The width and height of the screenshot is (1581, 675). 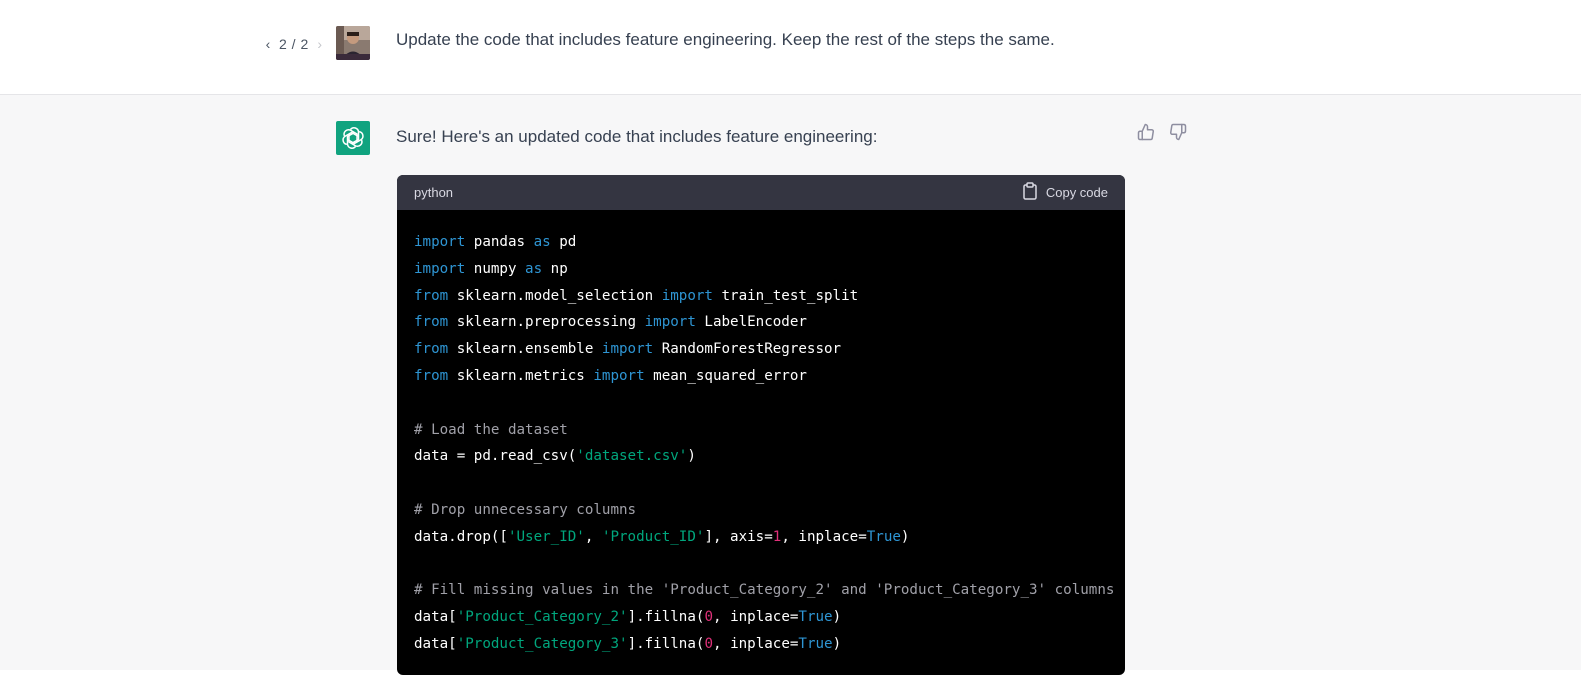 I want to click on code-token-str: 'Product_Category_3', so click(x=542, y=643).